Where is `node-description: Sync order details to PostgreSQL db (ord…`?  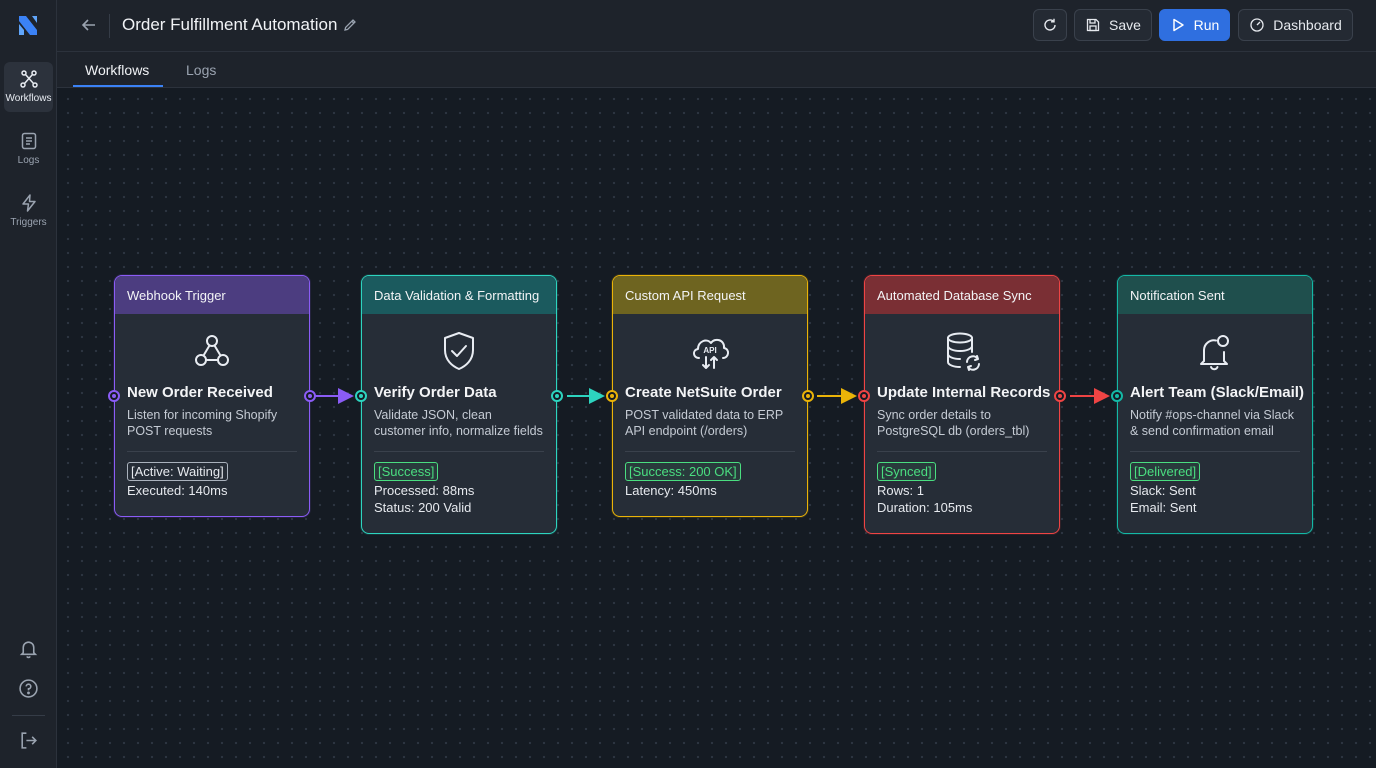 node-description: Sync order details to PostgreSQL db (ord… is located at coordinates (953, 423).